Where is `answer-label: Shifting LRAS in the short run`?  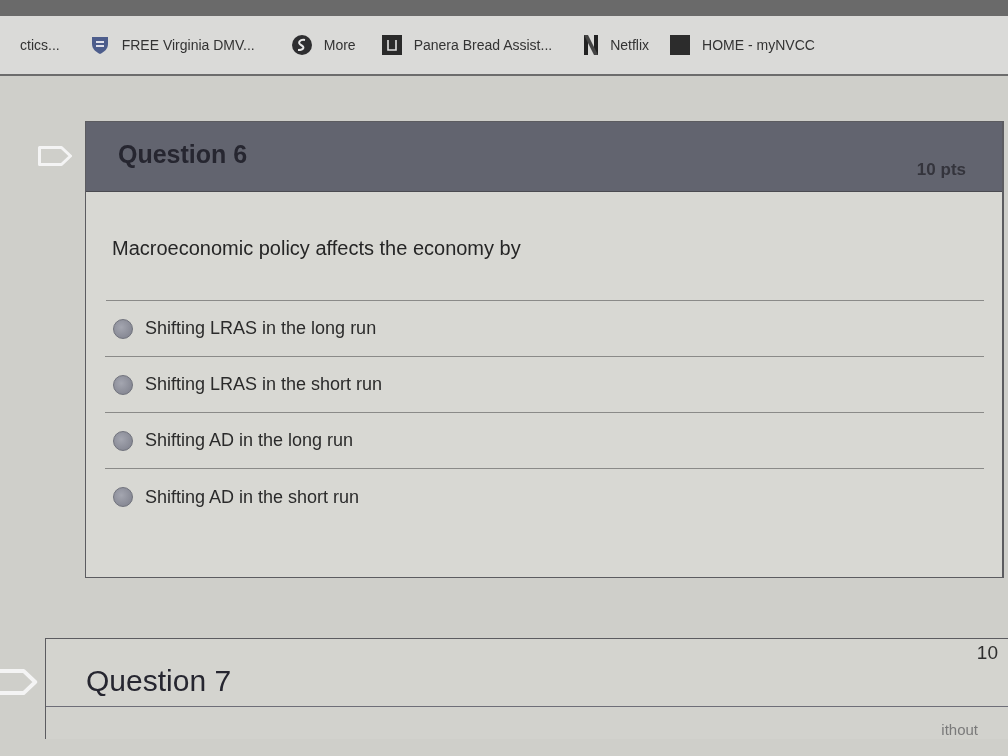
answer-label: Shifting LRAS in the short run is located at coordinates (264, 384).